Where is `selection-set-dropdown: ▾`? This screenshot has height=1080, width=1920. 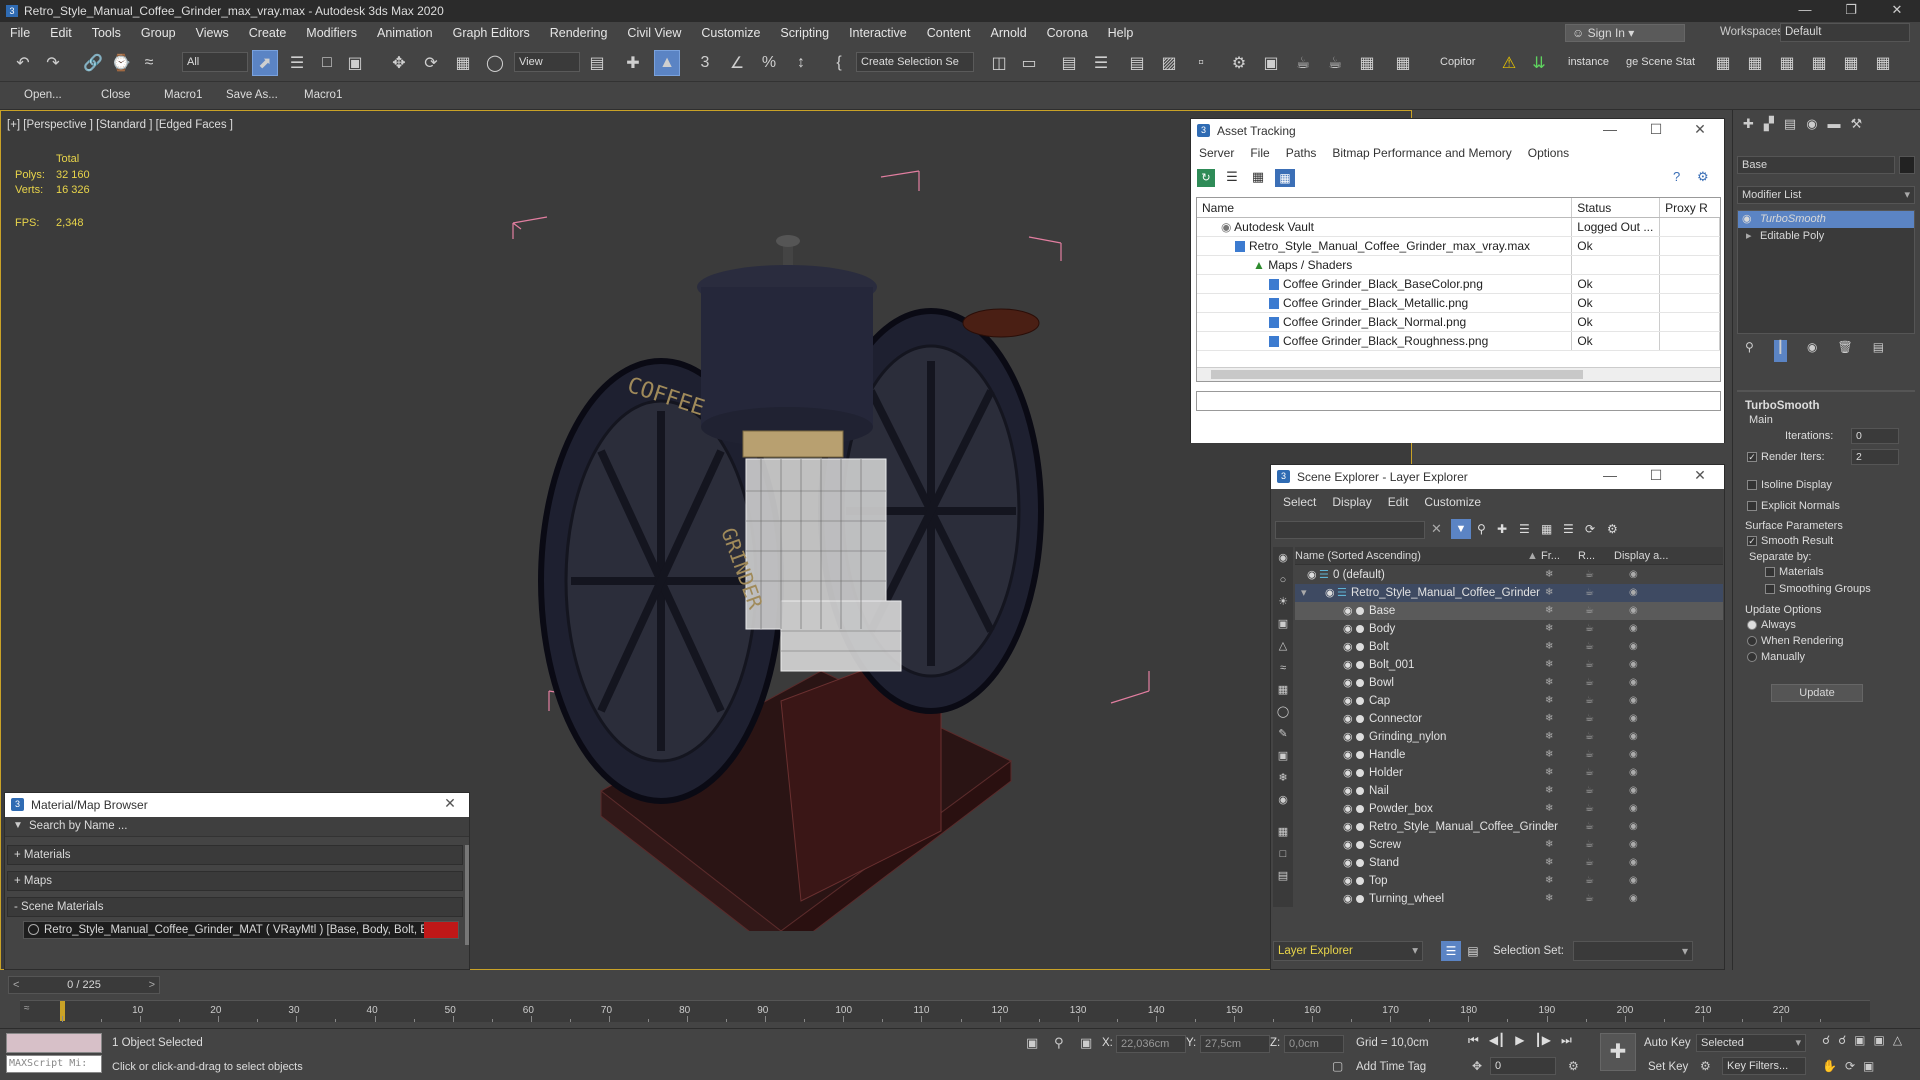 selection-set-dropdown: ▾ is located at coordinates (1633, 951).